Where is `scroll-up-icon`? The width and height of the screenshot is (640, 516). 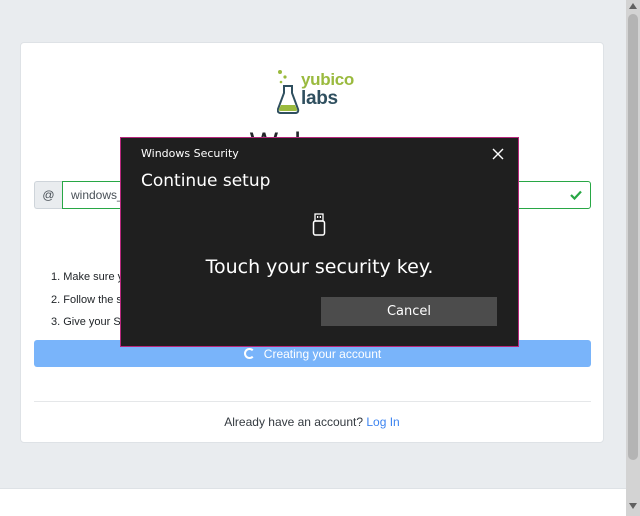
scroll-up-icon is located at coordinates (633, 6).